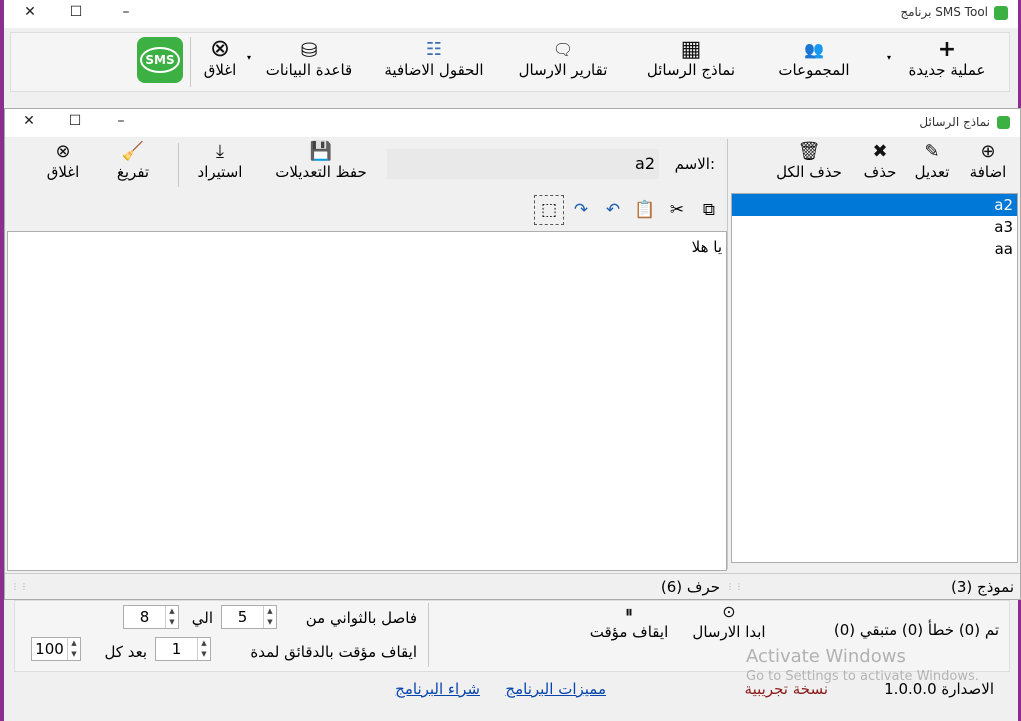  I want to click on clear-button: 🧹 تفريغ, so click(133, 161).